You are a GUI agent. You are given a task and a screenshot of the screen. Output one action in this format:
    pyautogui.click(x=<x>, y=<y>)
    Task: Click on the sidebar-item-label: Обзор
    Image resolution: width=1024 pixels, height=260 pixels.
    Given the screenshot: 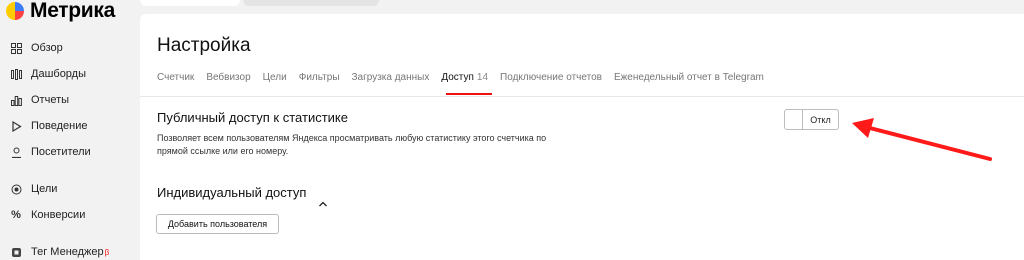 What is the action you would take?
    pyautogui.click(x=47, y=48)
    